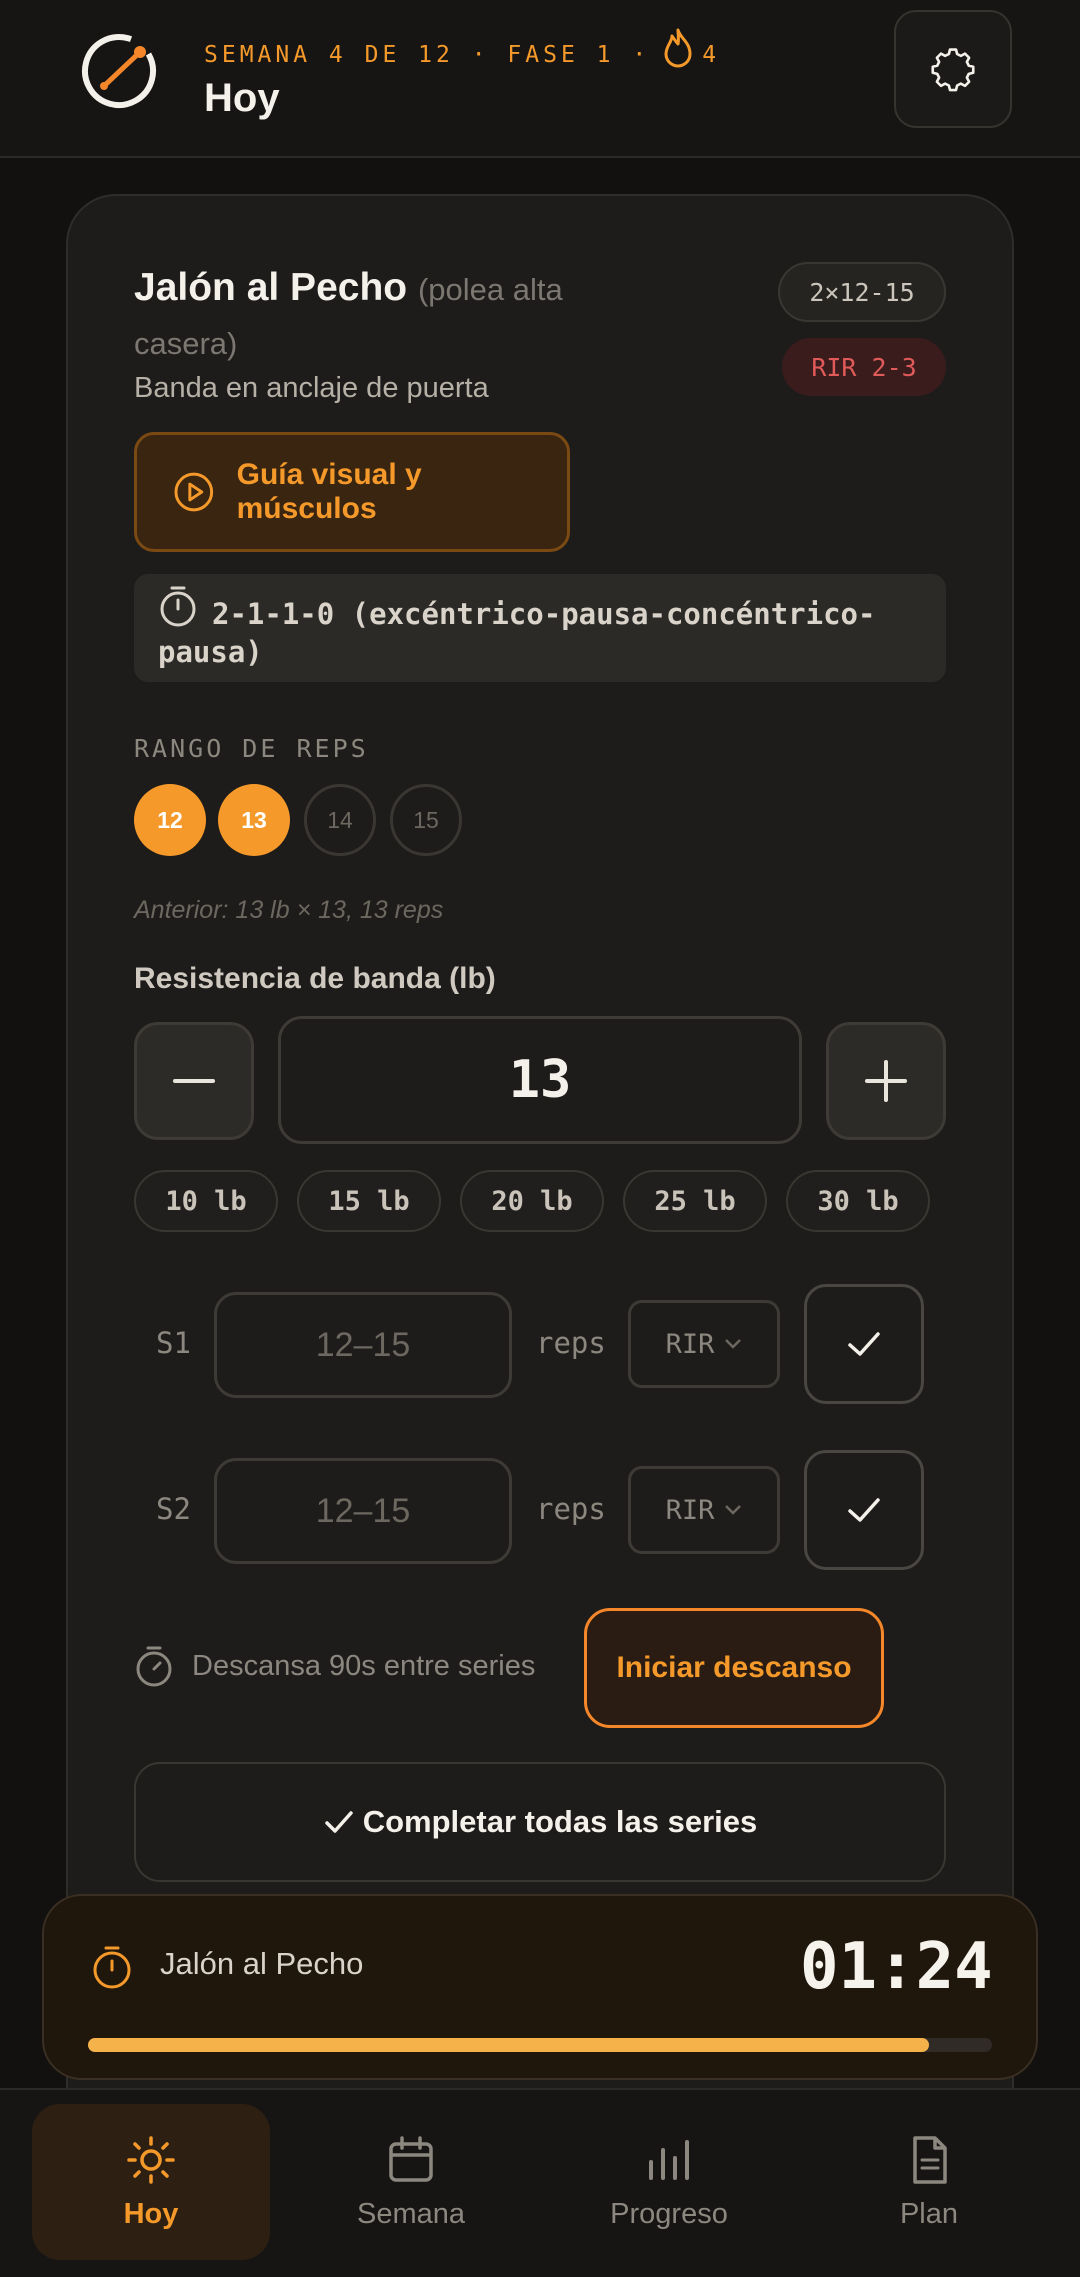 Image resolution: width=1080 pixels, height=2277 pixels. What do you see at coordinates (669, 2159) in the screenshot?
I see `bar-chart-icon` at bounding box center [669, 2159].